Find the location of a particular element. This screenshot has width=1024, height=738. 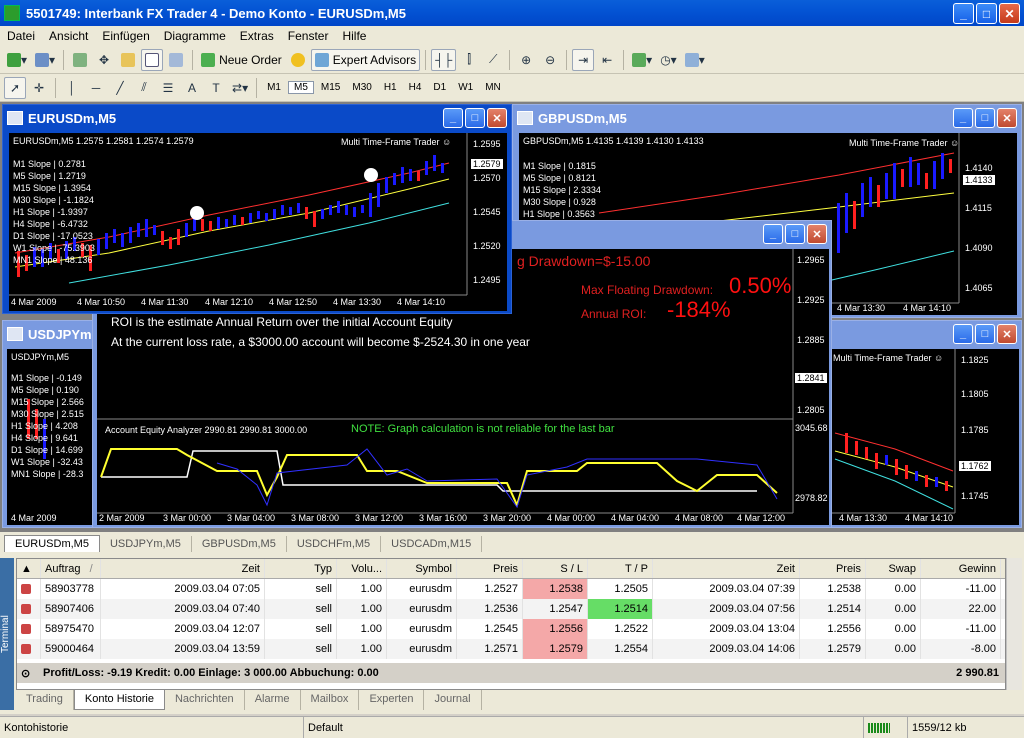

col-header-swap: Swap is located at coordinates (893, 568).